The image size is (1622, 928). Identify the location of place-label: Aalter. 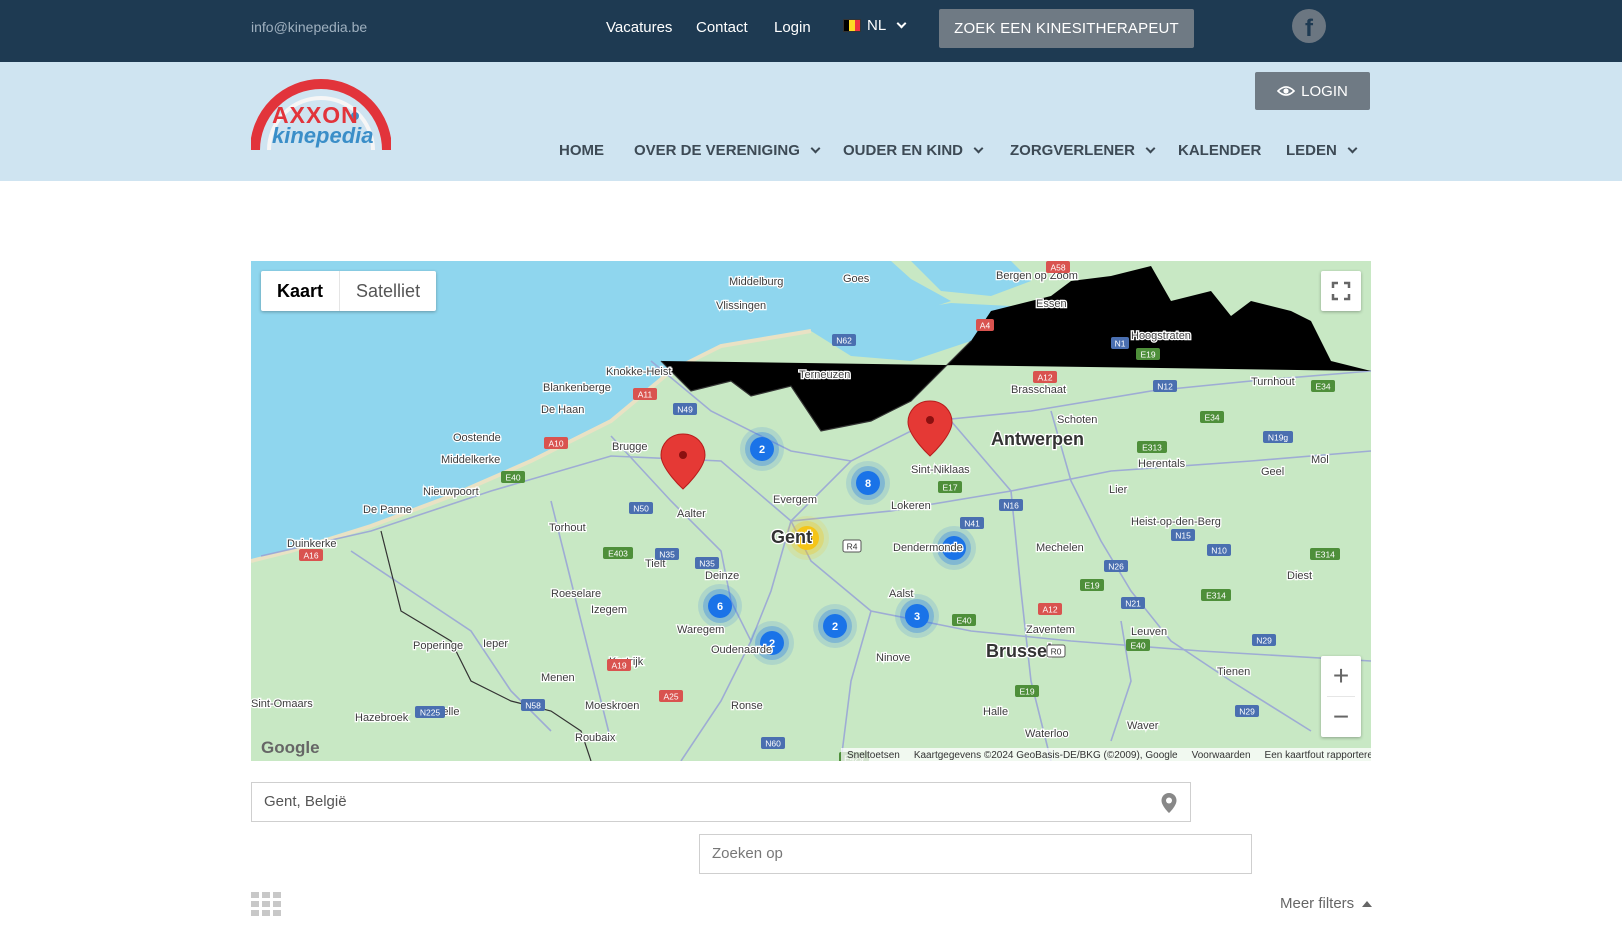
(691, 514).